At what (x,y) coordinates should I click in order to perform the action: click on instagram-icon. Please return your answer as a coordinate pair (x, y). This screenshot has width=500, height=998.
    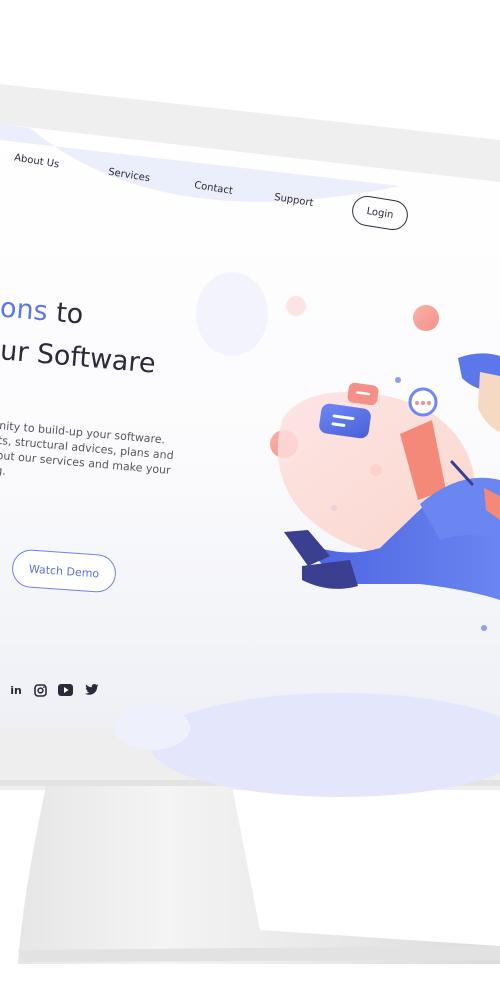
    Looking at the image, I should click on (40, 690).